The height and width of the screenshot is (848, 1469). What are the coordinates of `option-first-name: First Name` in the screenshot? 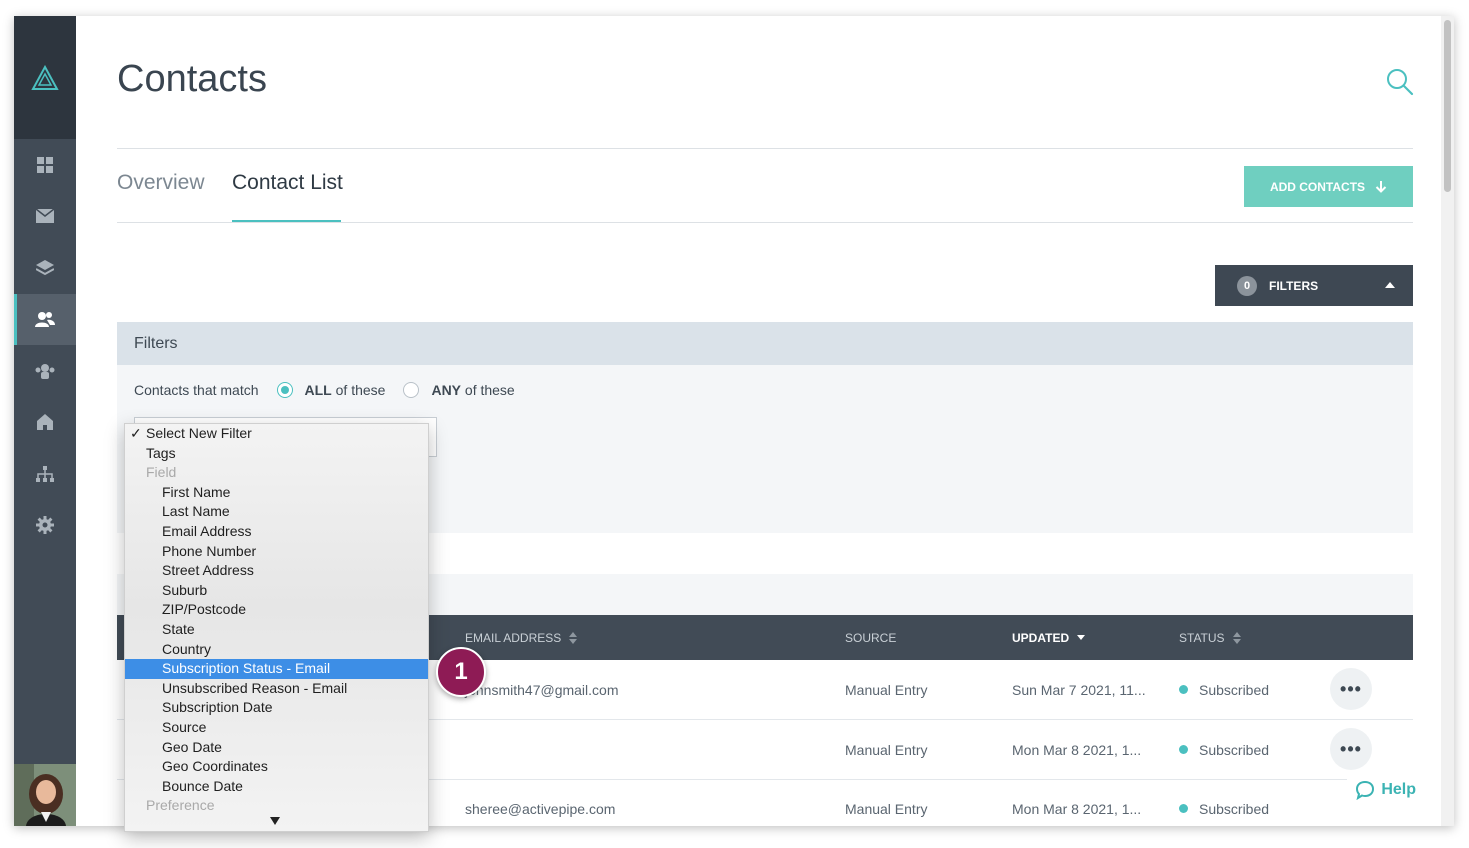 It's located at (276, 493).